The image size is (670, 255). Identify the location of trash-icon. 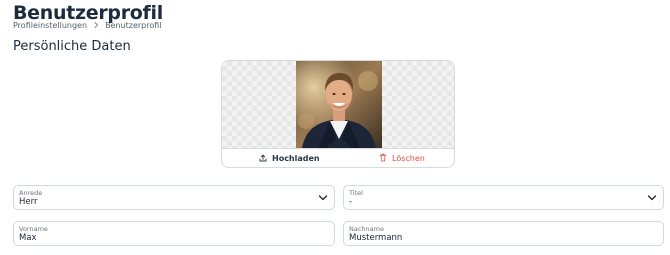
(383, 158).